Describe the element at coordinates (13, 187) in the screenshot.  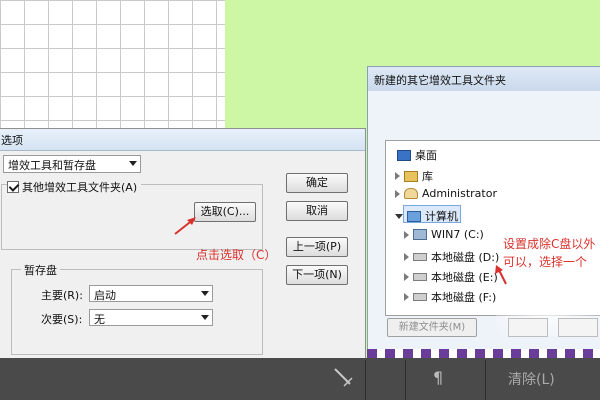
I see `additional-plugins-checkbox` at that location.